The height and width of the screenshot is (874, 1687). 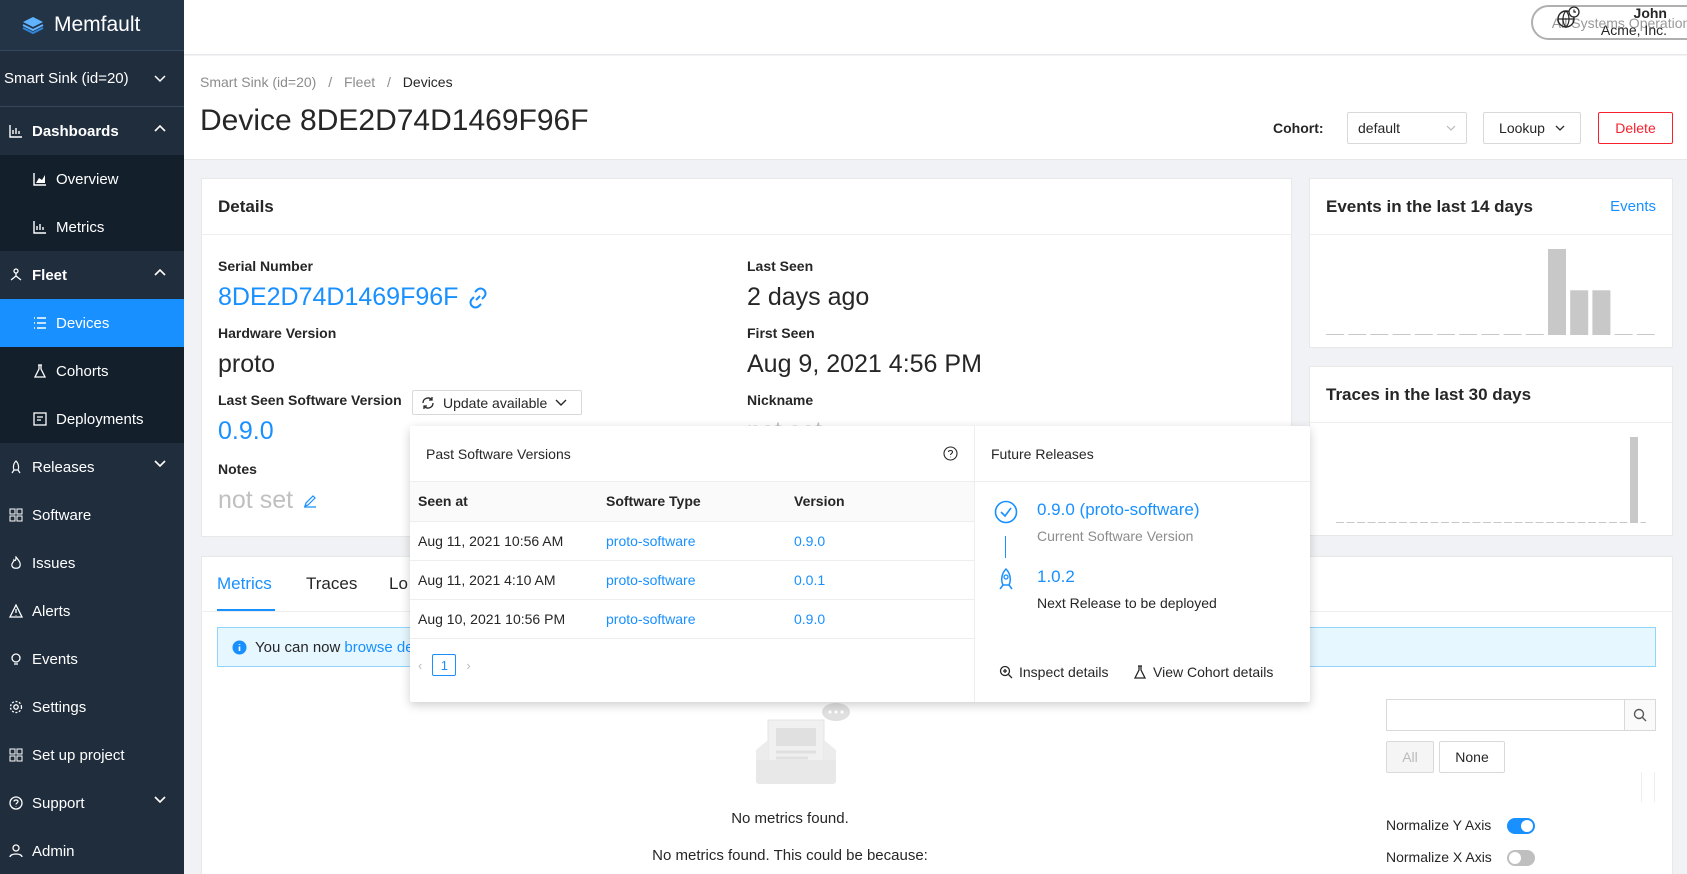 I want to click on sidebar-item-setup-project: Set up project, so click(x=92, y=755).